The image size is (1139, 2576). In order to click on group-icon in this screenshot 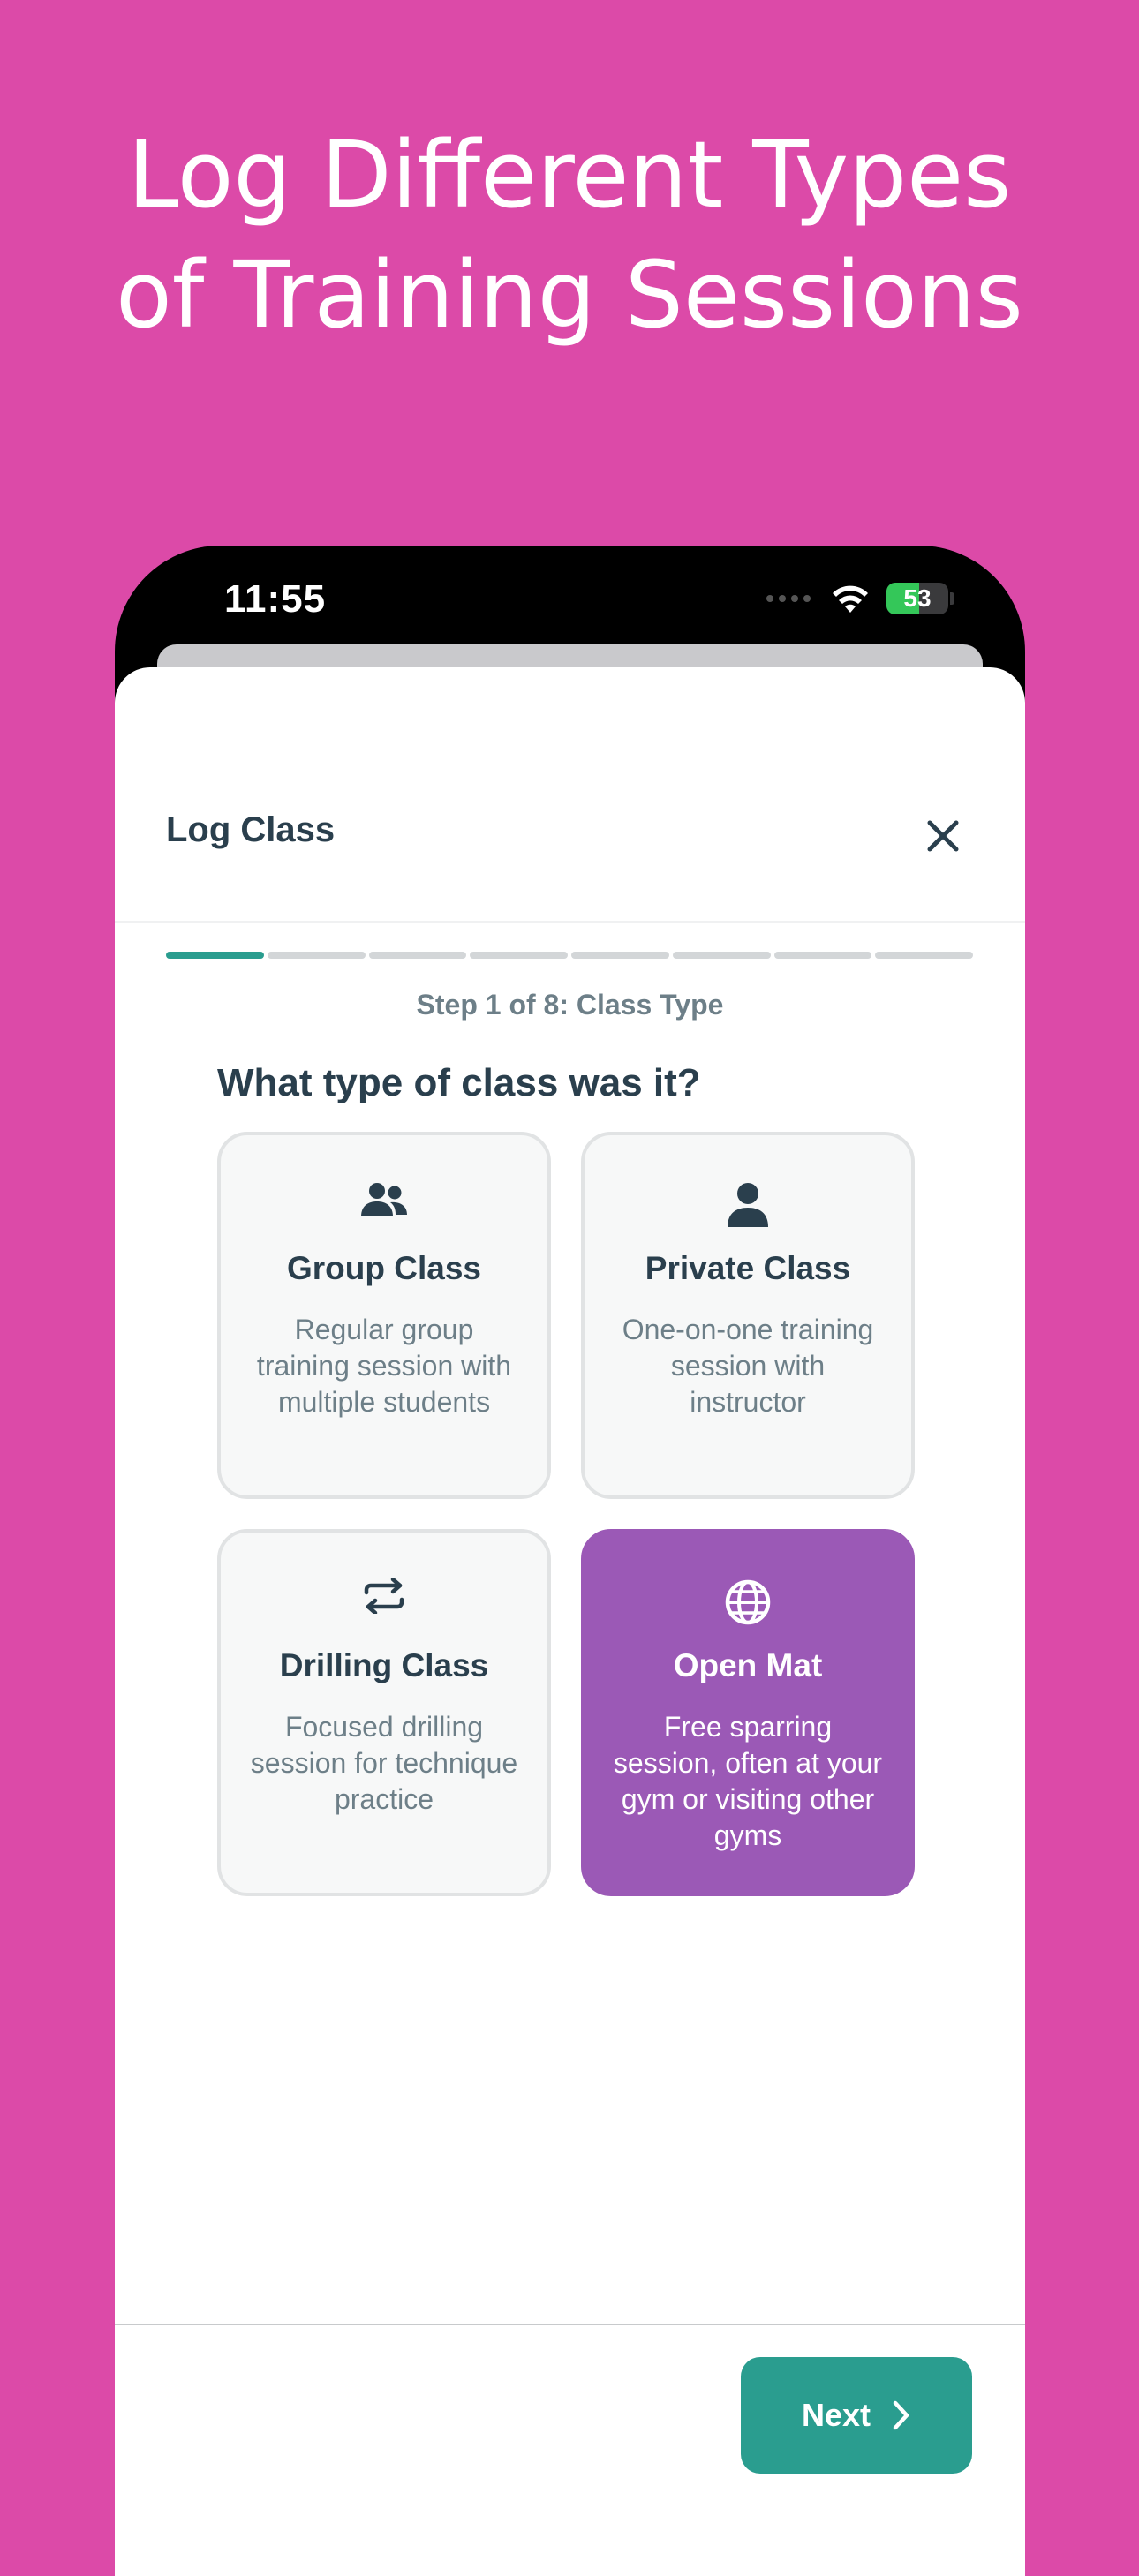, I will do `click(384, 1206)`.